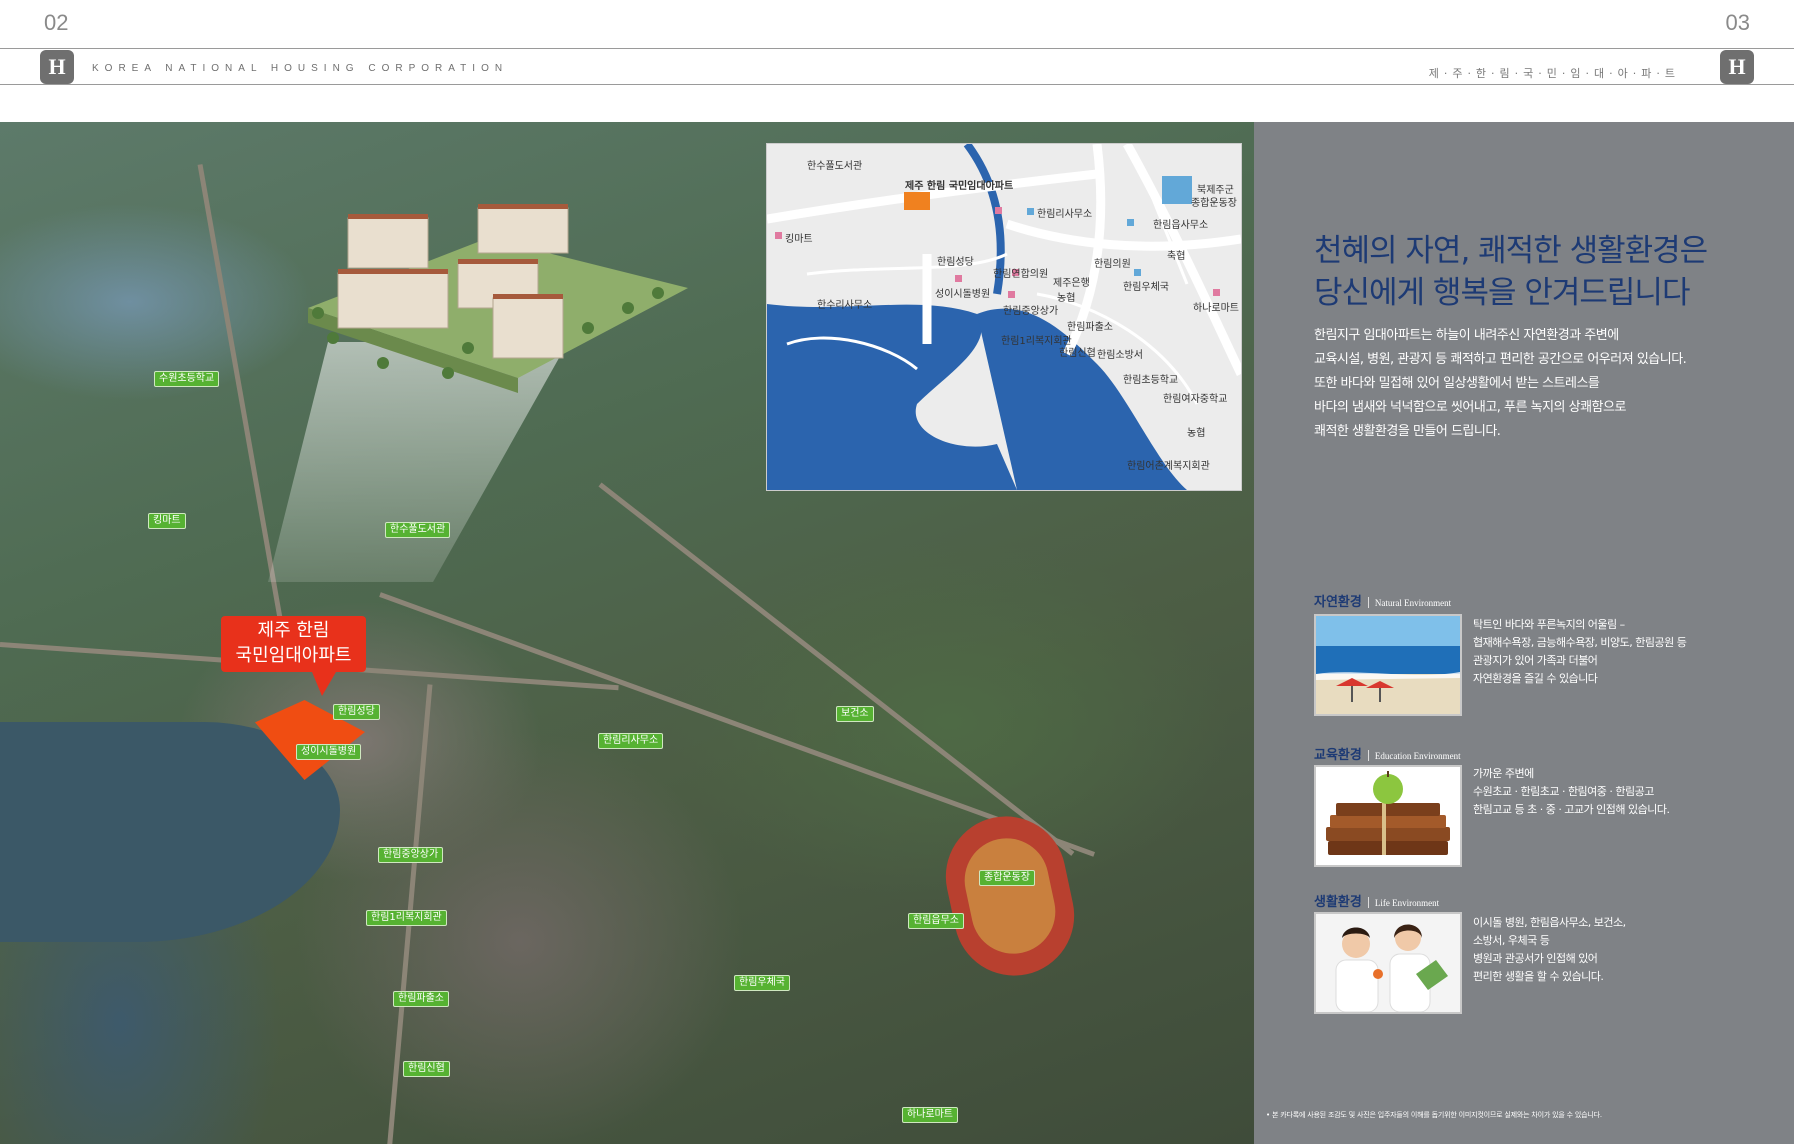 This screenshot has height=1144, width=1794. I want to click on map-label-nonghyup-3: 농협, so click(1196, 433).